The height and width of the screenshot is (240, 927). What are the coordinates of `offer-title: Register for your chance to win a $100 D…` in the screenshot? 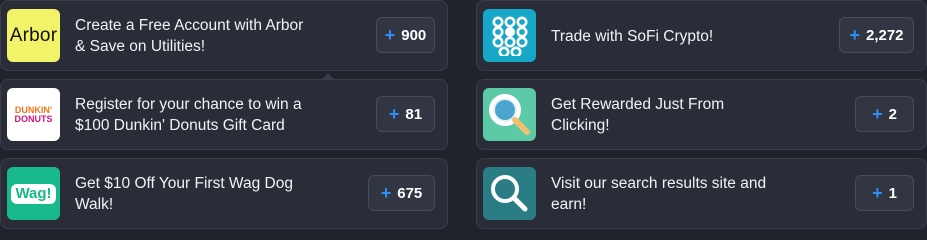 It's located at (188, 115).